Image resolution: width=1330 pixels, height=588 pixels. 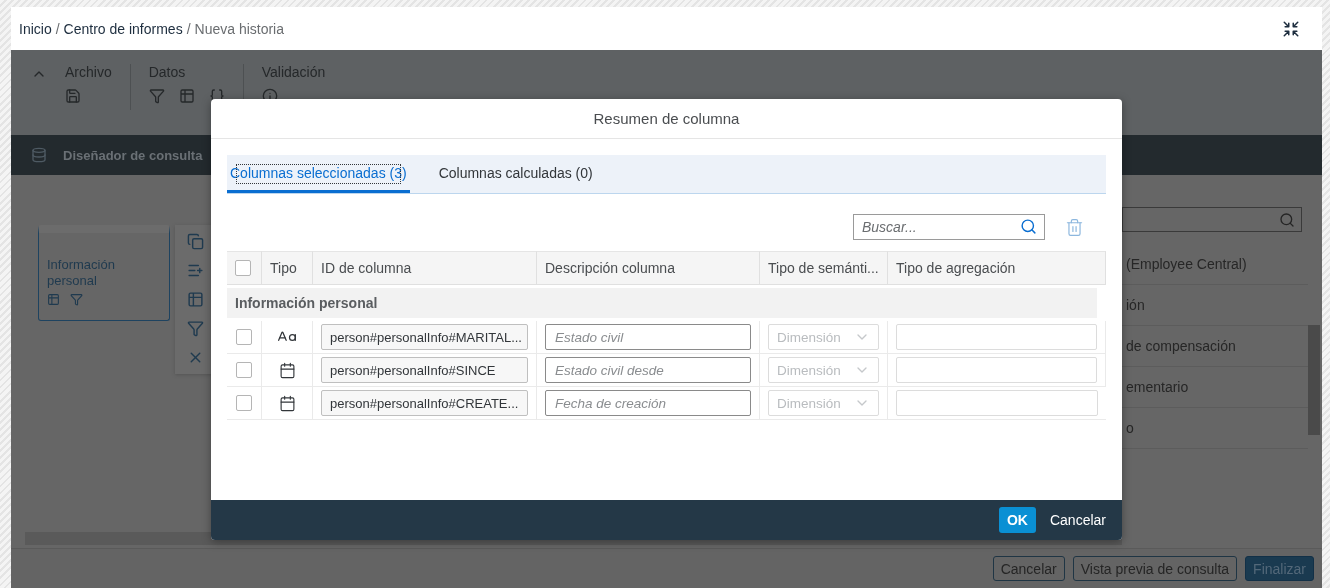 I want to click on breadcrumb-link: Centro de informes, so click(x=123, y=28).